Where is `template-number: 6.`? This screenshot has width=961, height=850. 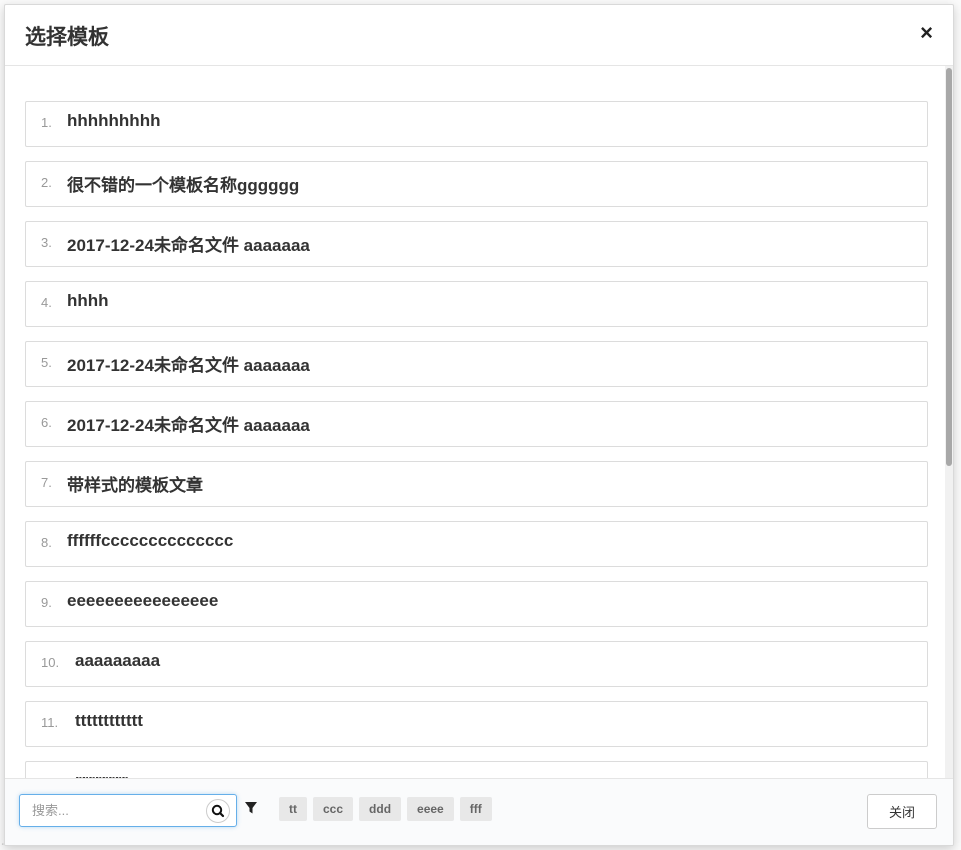 template-number: 6. is located at coordinates (46, 422).